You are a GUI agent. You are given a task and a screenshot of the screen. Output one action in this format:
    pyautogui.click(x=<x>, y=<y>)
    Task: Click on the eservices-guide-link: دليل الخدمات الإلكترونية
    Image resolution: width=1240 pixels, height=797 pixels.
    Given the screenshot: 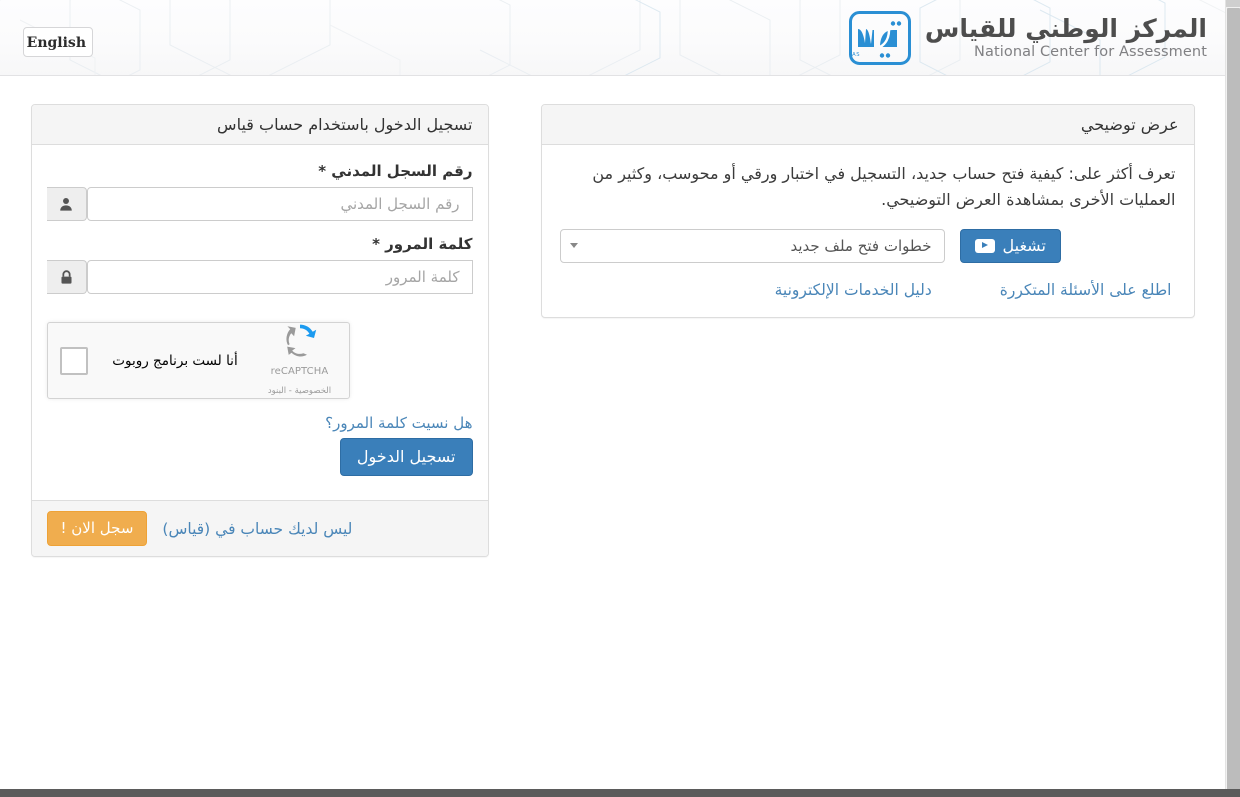 What is the action you would take?
    pyautogui.click(x=853, y=290)
    